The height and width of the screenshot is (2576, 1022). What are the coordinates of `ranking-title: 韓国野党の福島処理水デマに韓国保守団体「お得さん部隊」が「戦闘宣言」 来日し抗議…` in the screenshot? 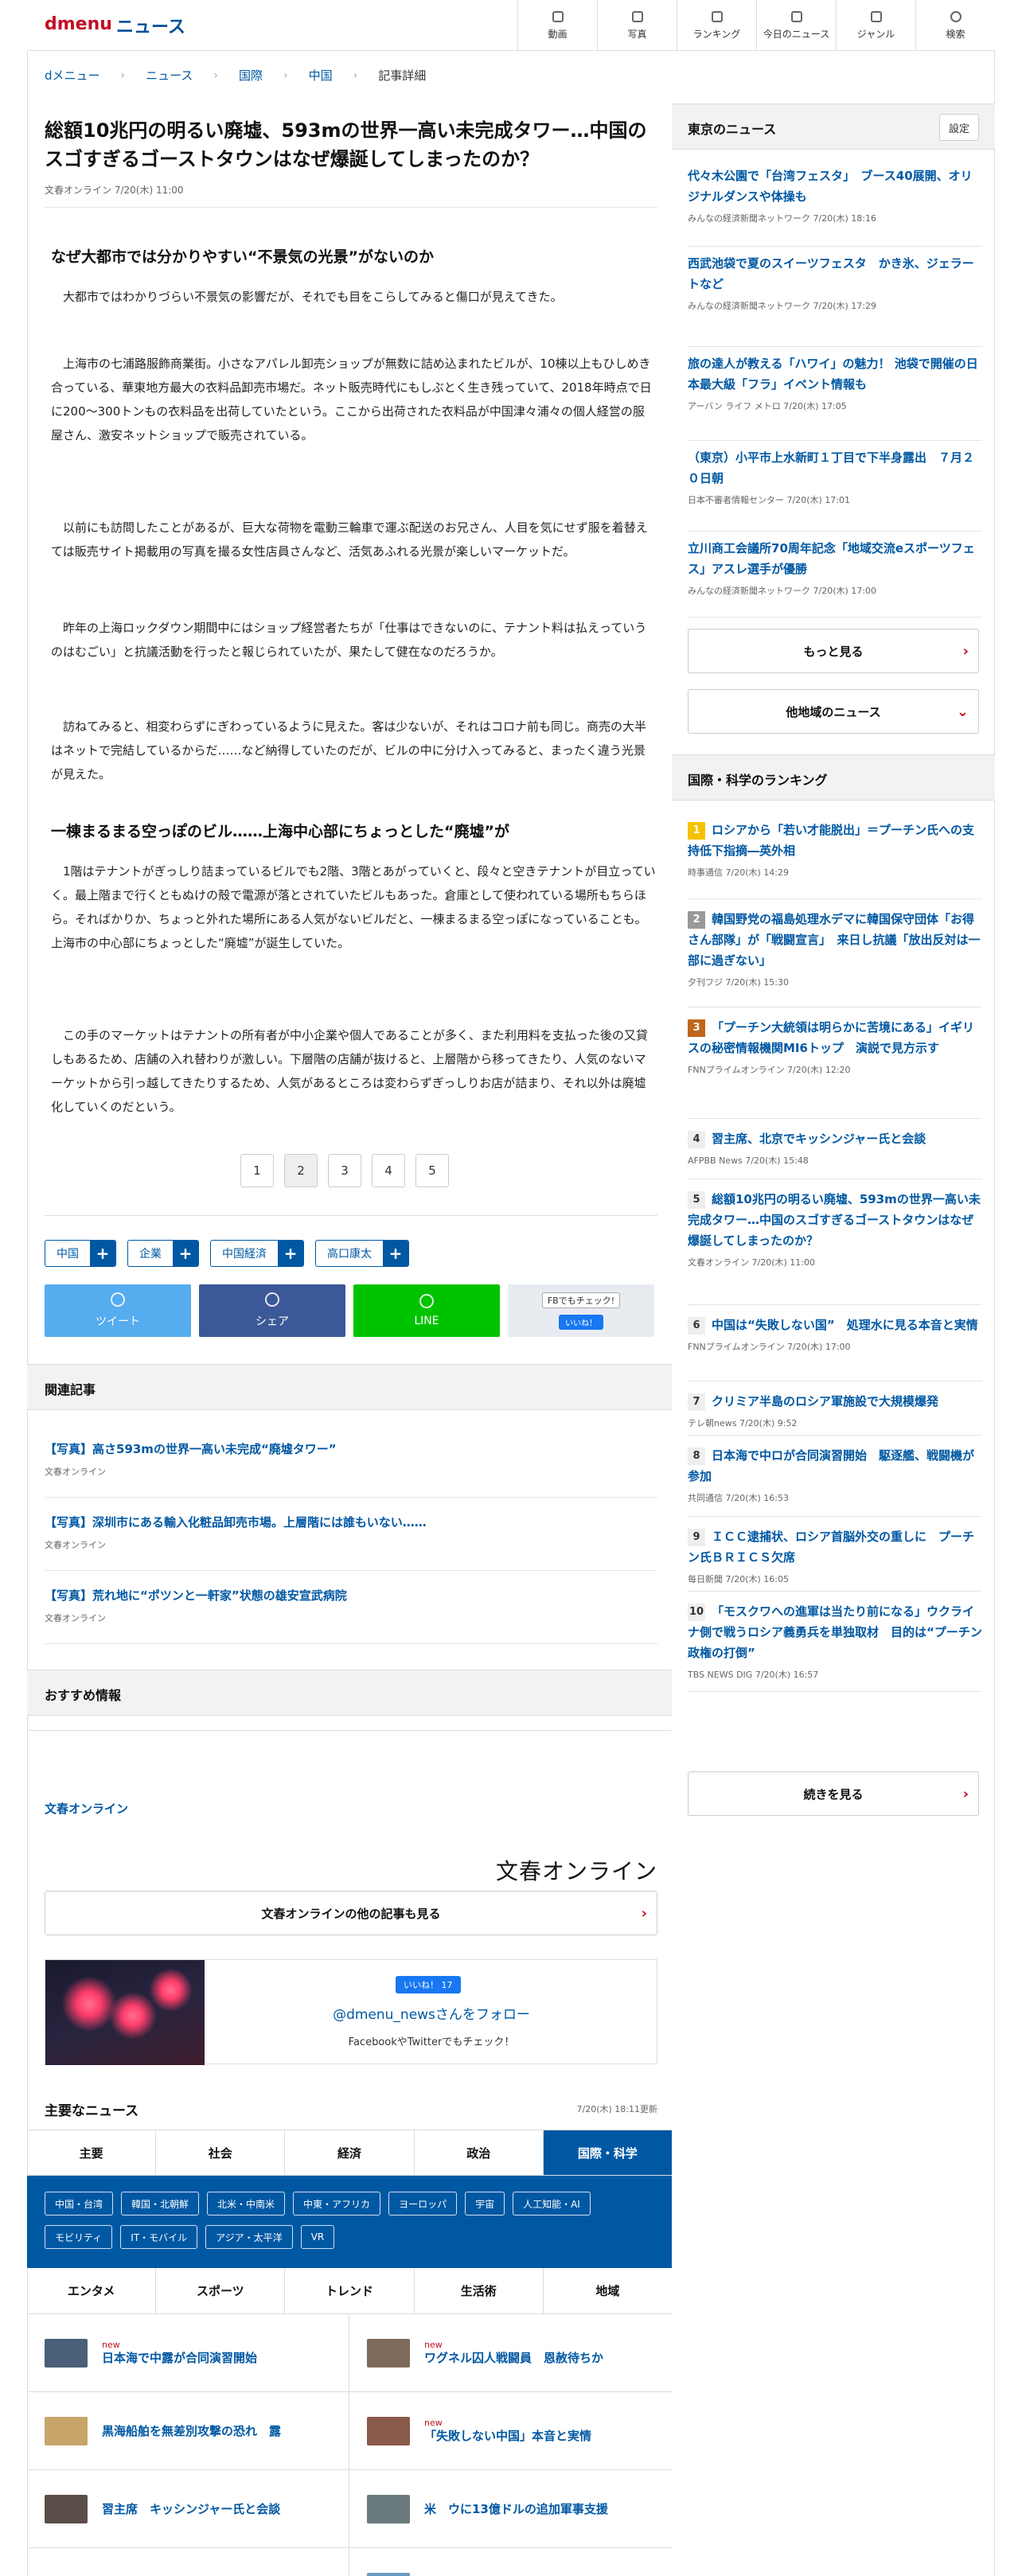 It's located at (835, 940).